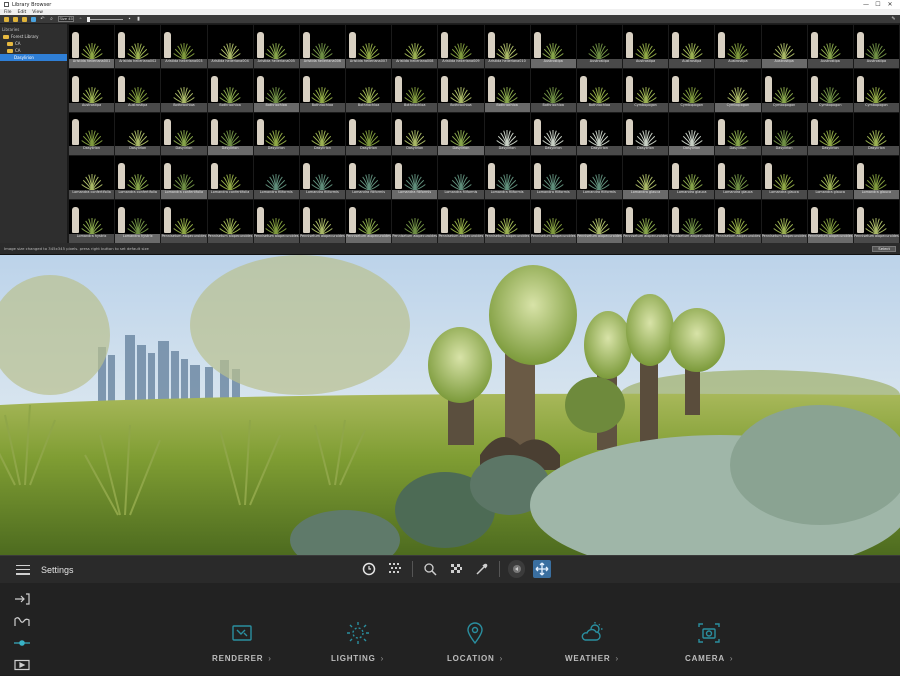 This screenshot has height=676, width=900. Describe the element at coordinates (33, 36) in the screenshot. I see `tree-item-forest-library: Forest Library` at that location.